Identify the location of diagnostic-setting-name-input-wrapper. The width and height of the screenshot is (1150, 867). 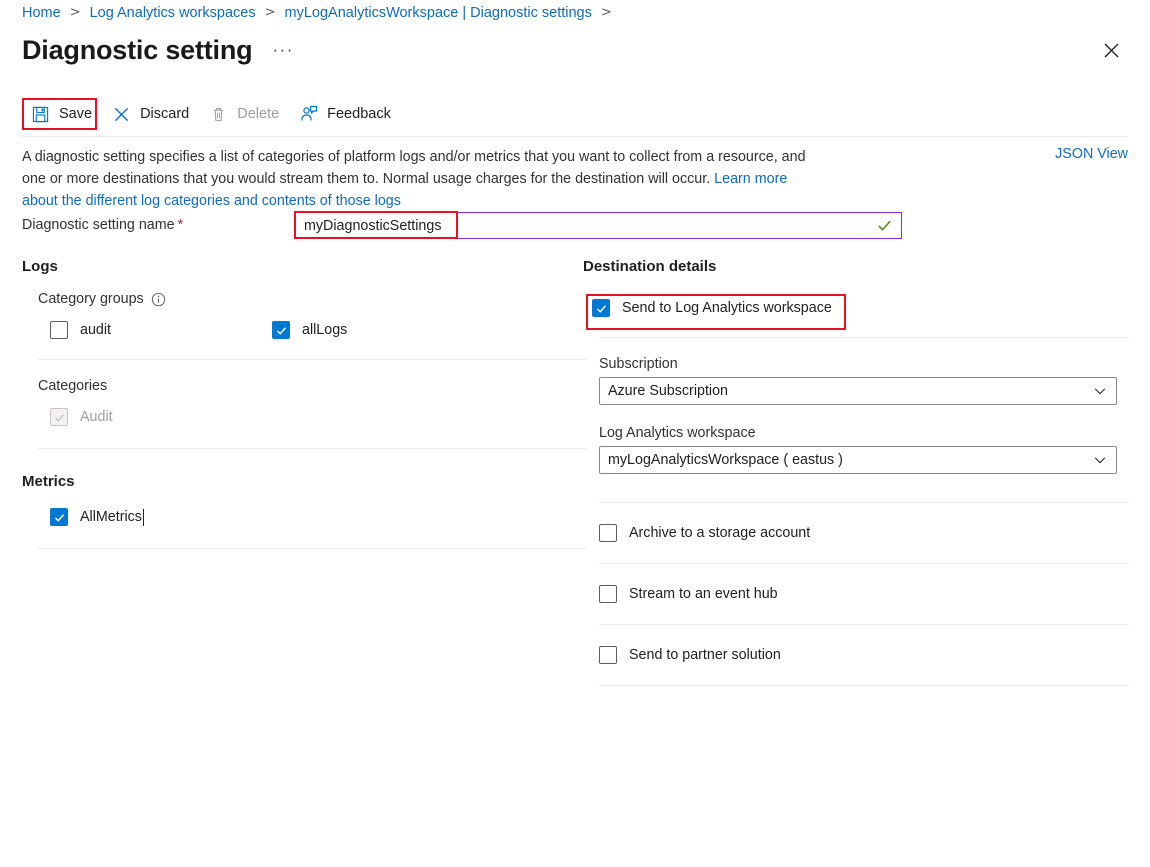
(598, 225).